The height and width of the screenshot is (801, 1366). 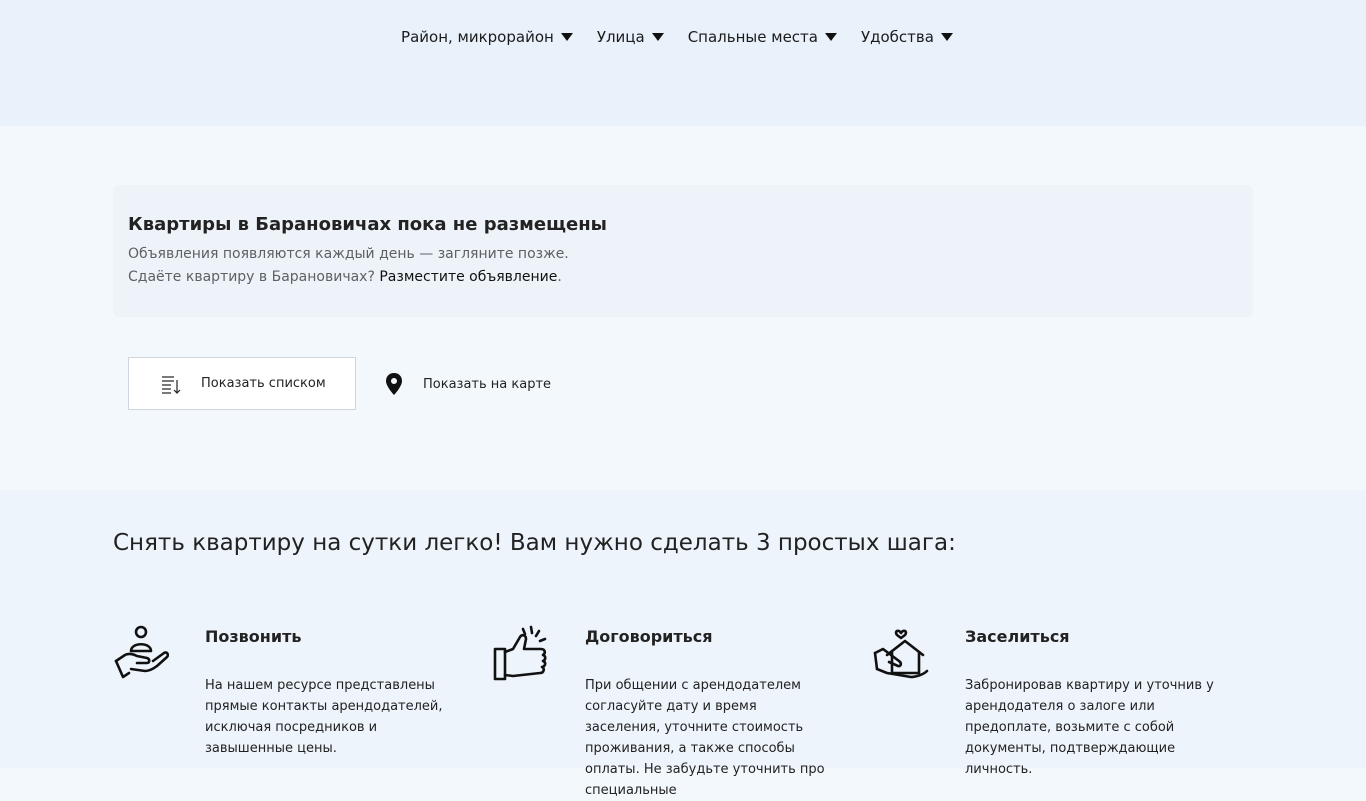 What do you see at coordinates (171, 384) in the screenshot?
I see `list-sort-icon` at bounding box center [171, 384].